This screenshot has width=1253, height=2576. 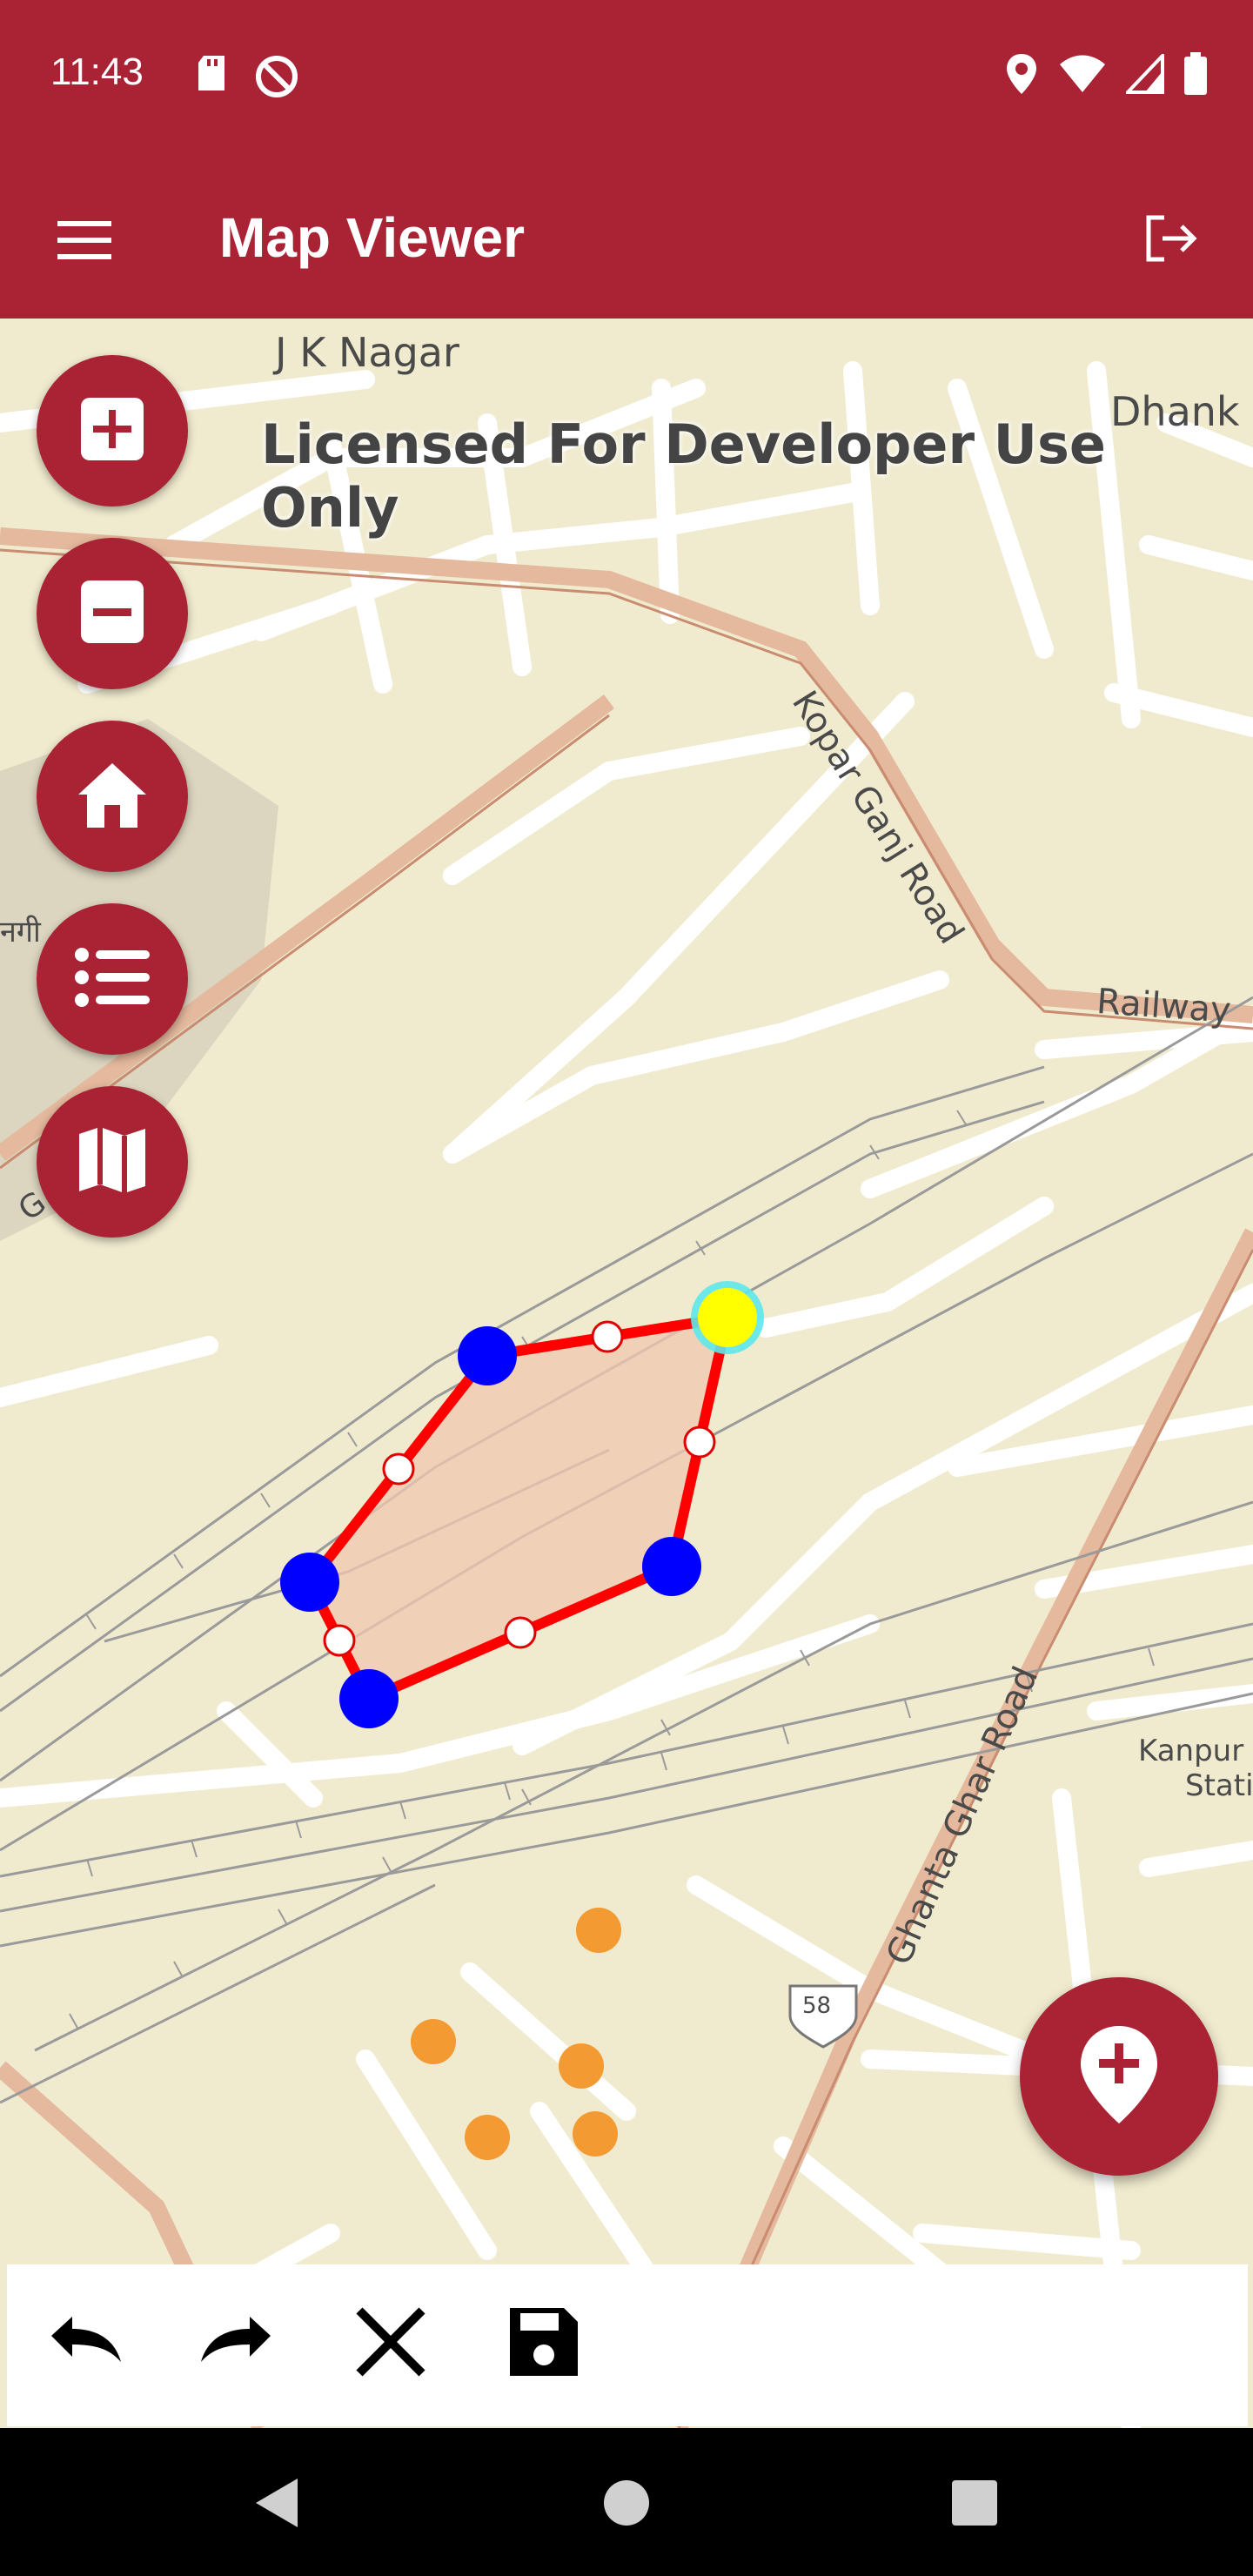 I want to click on zoom-out-button, so click(x=113, y=614).